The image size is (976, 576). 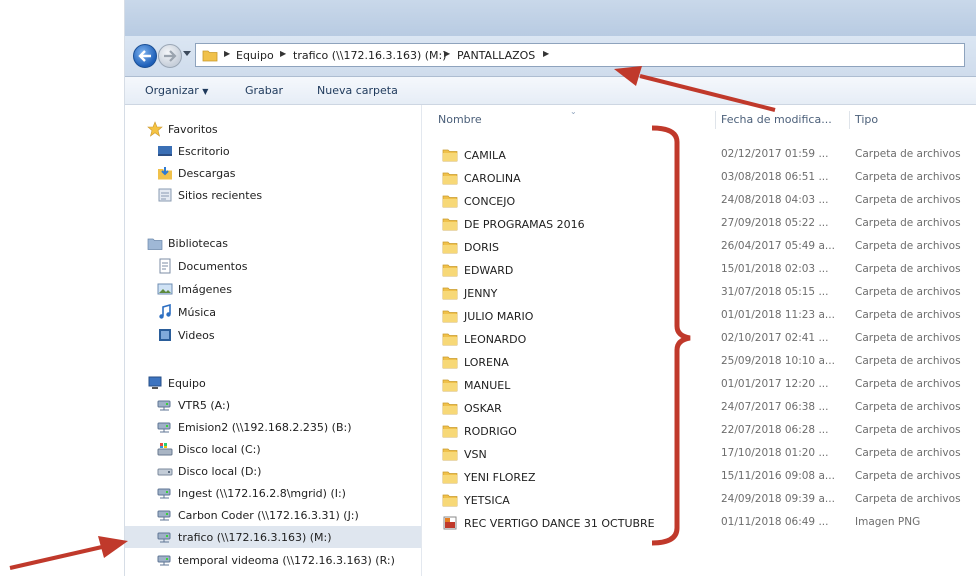 I want to click on file-name-cell: JULIO MARIO, so click(x=487, y=316).